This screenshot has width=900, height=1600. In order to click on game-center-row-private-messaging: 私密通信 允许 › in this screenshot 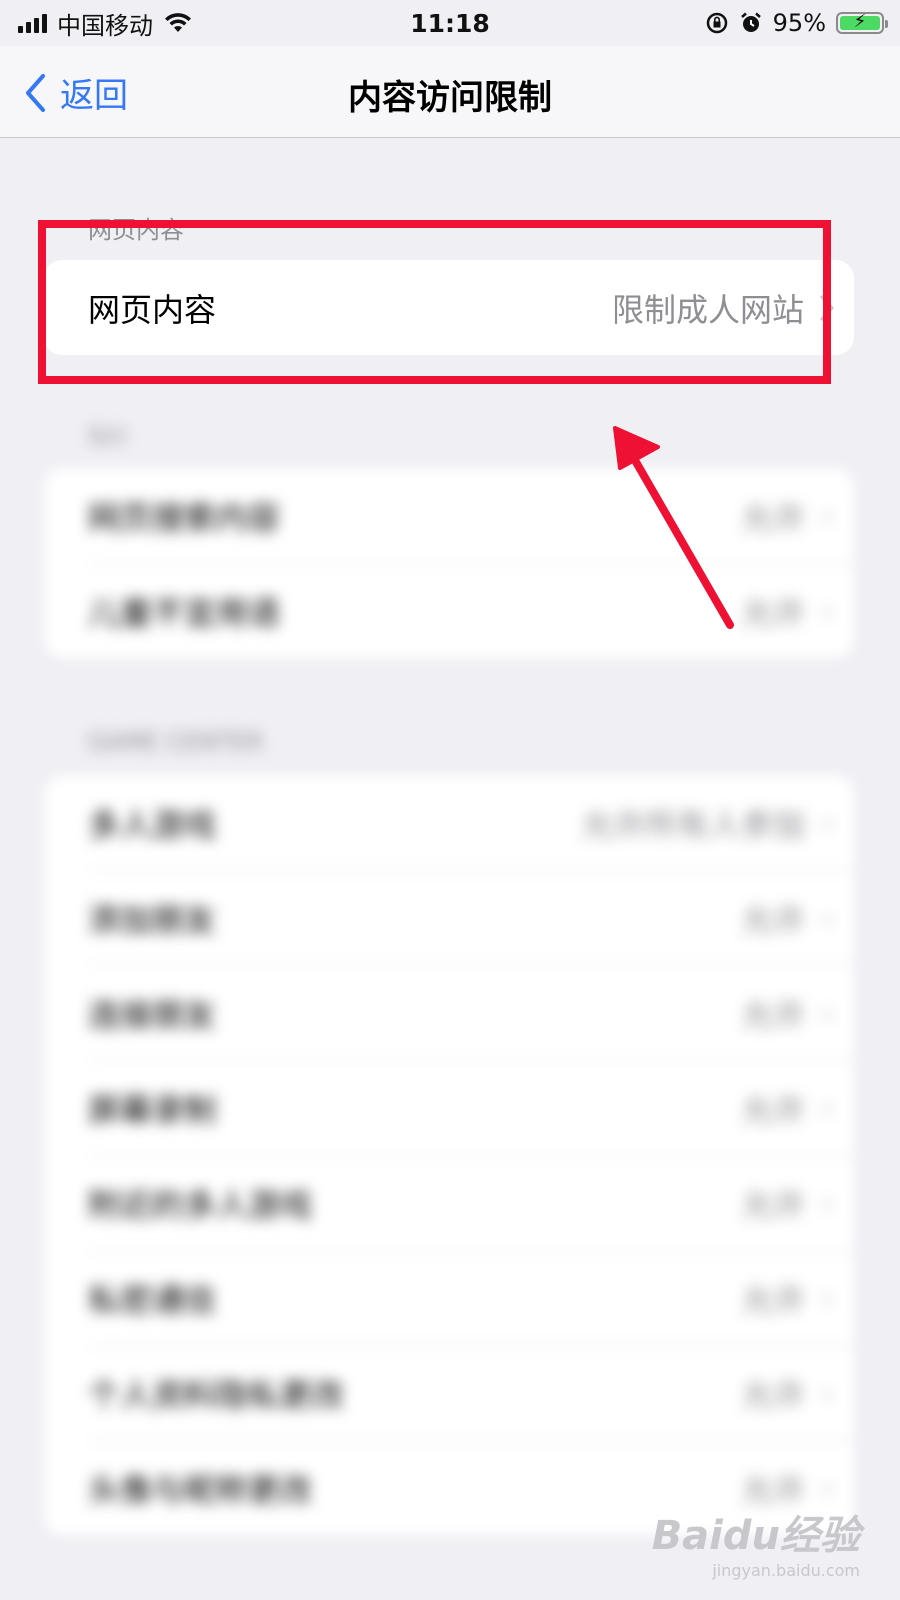, I will do `click(449, 1297)`.